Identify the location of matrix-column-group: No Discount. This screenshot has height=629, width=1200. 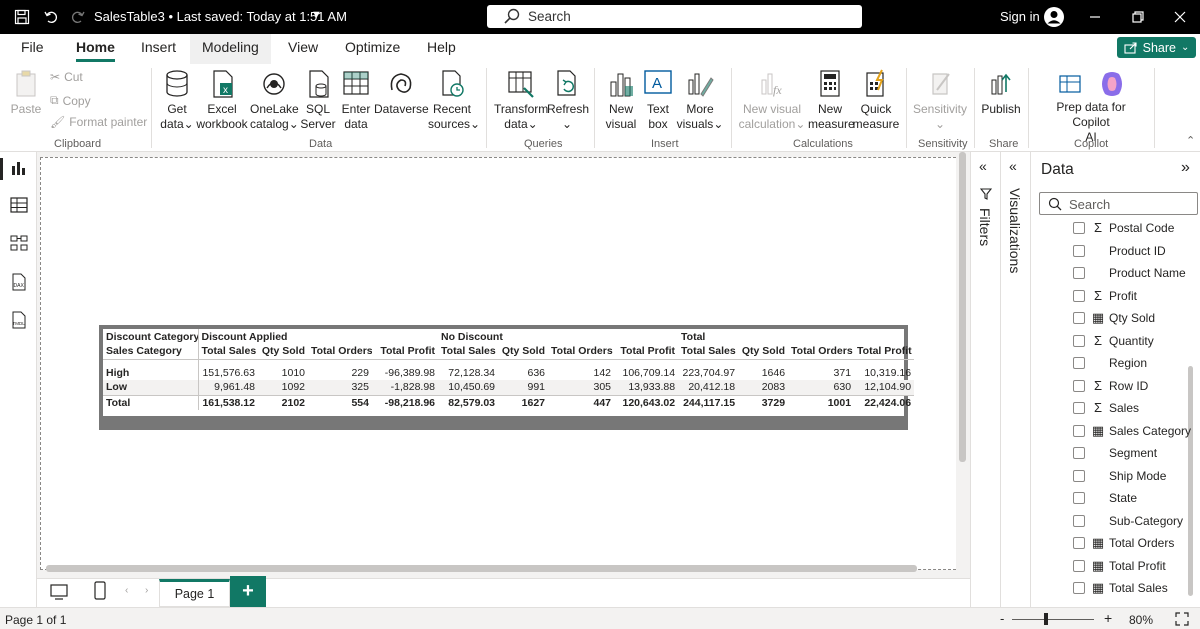
(558, 336).